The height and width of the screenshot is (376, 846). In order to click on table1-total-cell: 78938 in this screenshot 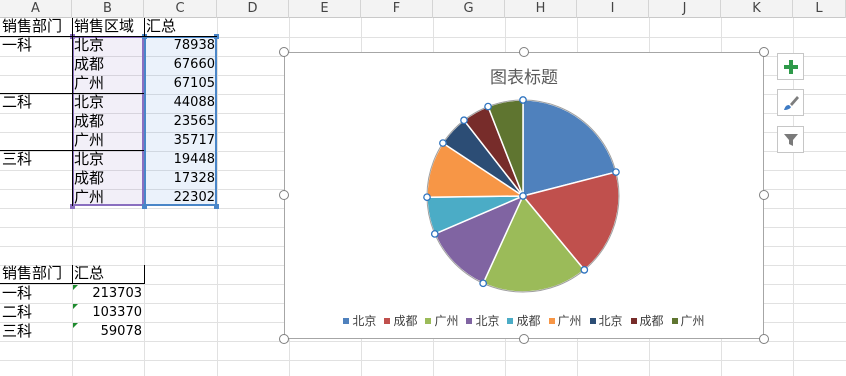, I will do `click(180, 45)`.